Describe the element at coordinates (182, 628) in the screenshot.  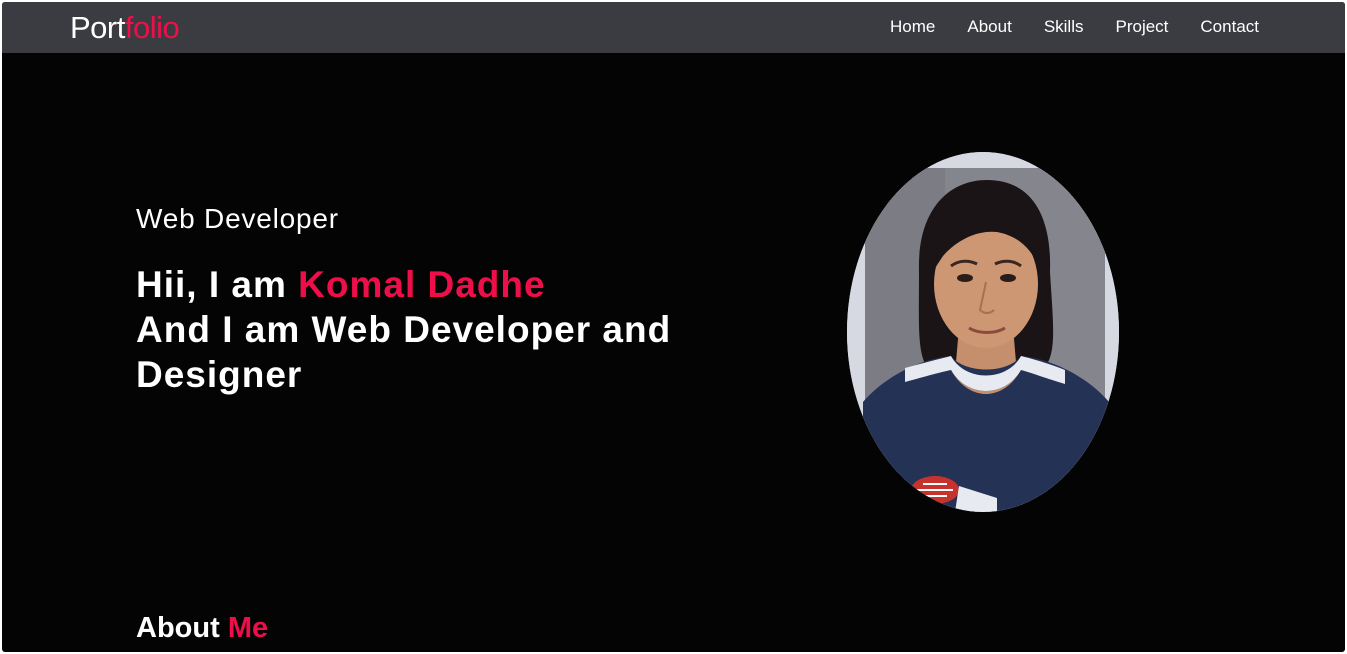
I see `about-heading-main: About` at that location.